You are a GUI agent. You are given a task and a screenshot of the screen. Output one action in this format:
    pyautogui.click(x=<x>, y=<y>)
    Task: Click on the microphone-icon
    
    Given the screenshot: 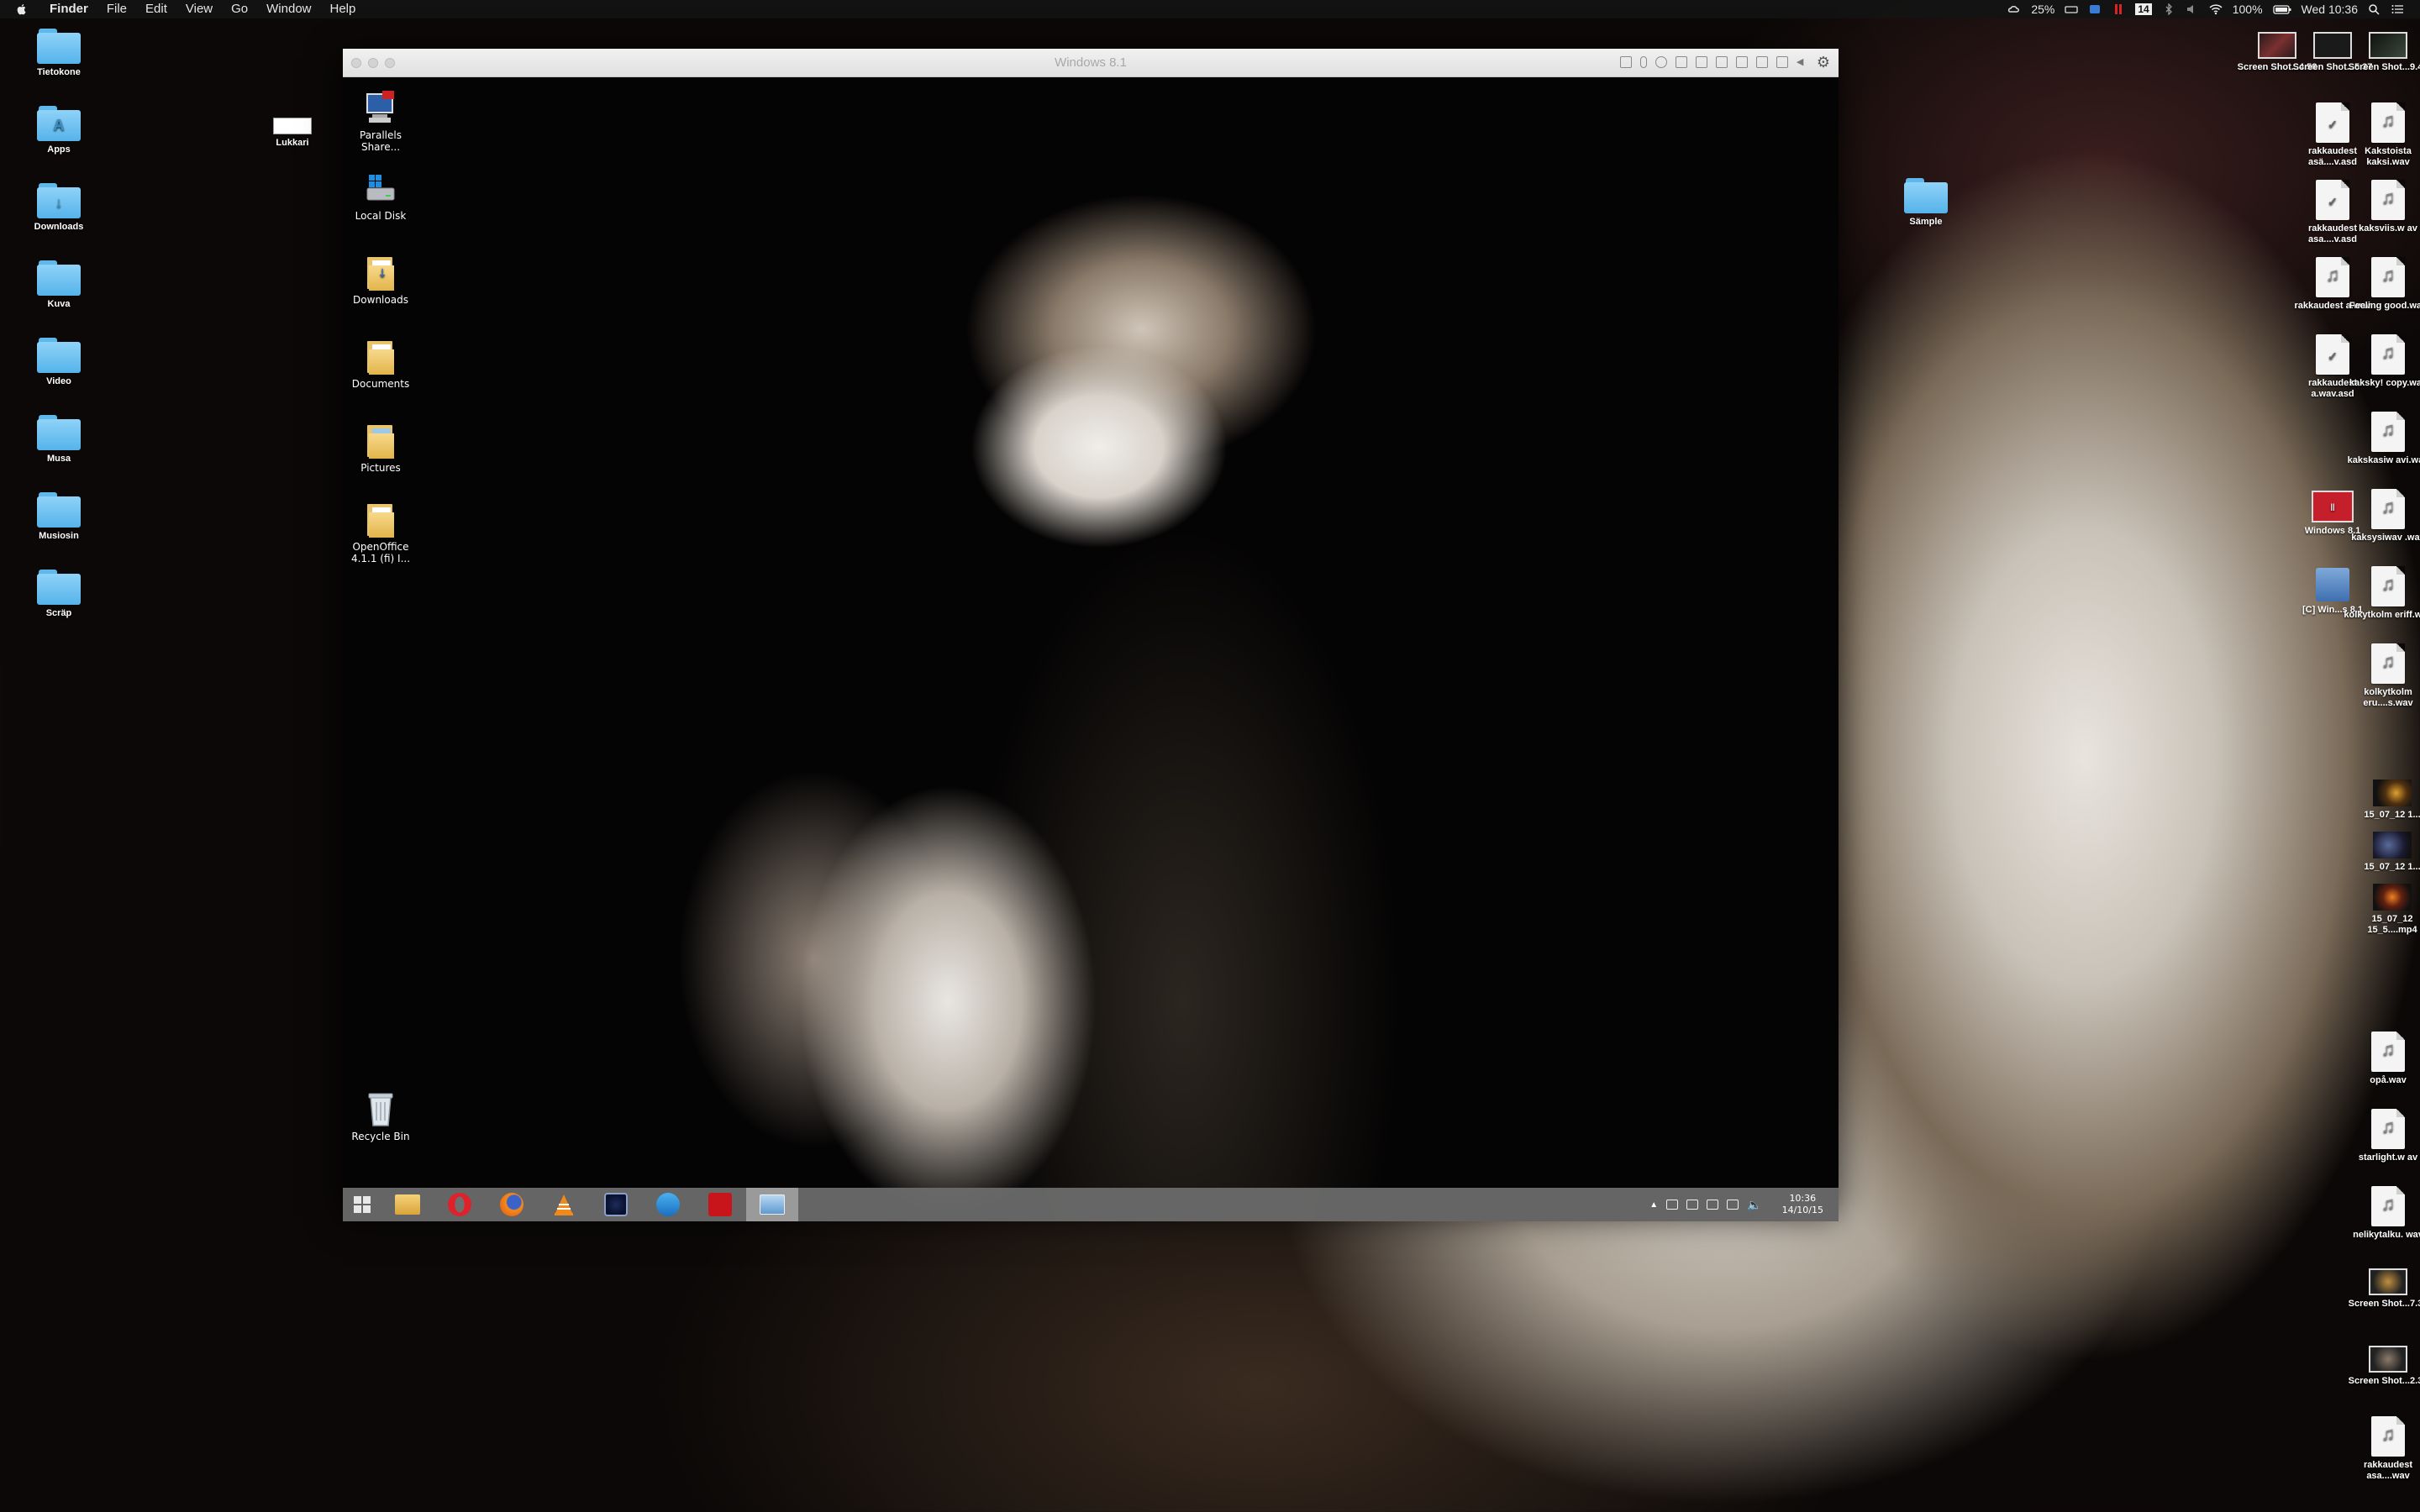 What is the action you would take?
    pyautogui.click(x=1643, y=62)
    